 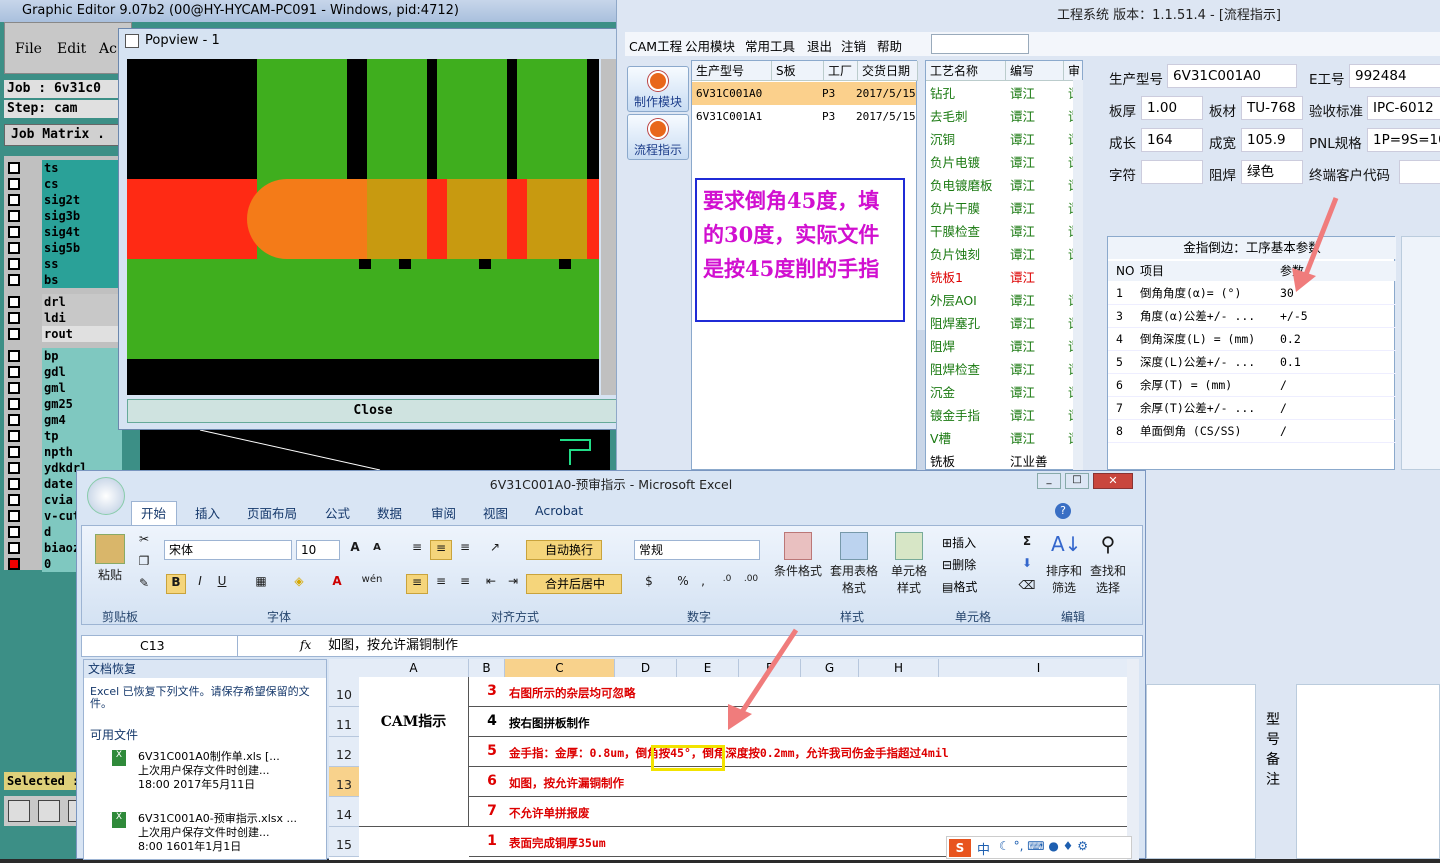 I want to click on ime-toolbar: S 中 ☾ °, ⌨ ● ♦ ⚙, so click(x=1039, y=847).